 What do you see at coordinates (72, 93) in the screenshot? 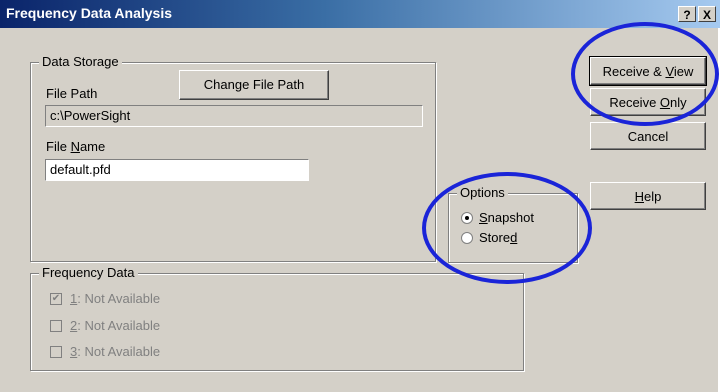
I see `file-path-label: File Path` at bounding box center [72, 93].